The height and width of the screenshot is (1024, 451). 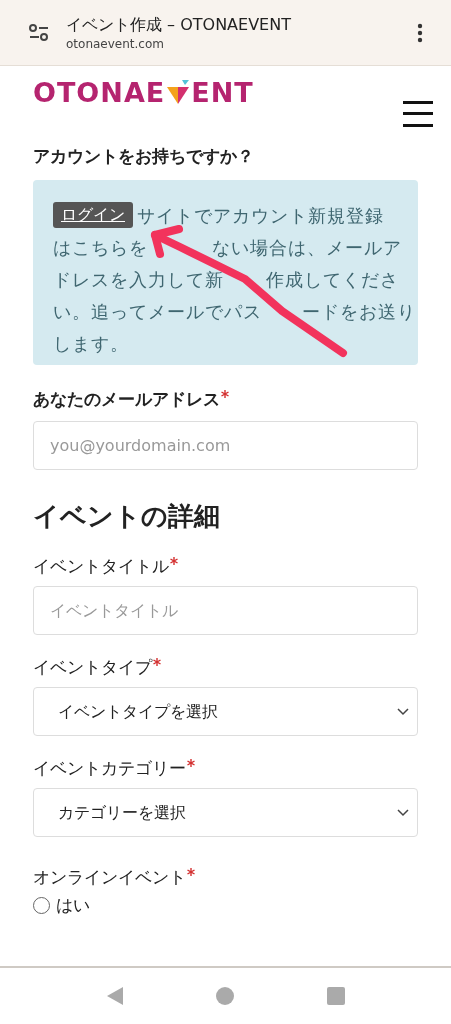 I want to click on info-message: 作成してくださ, so click(x=332, y=279).